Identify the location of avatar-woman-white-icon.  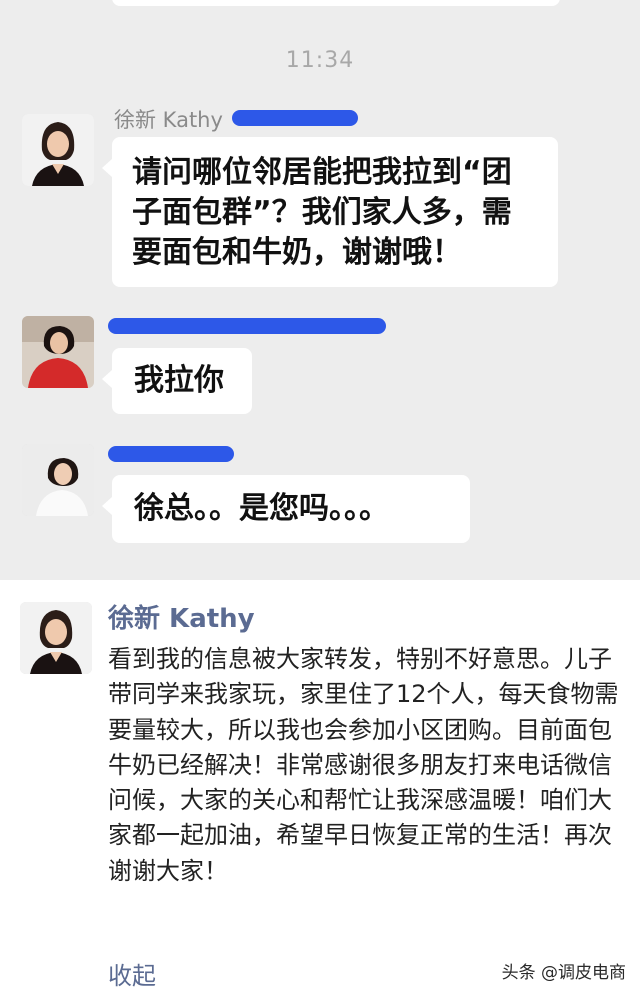
(58, 480).